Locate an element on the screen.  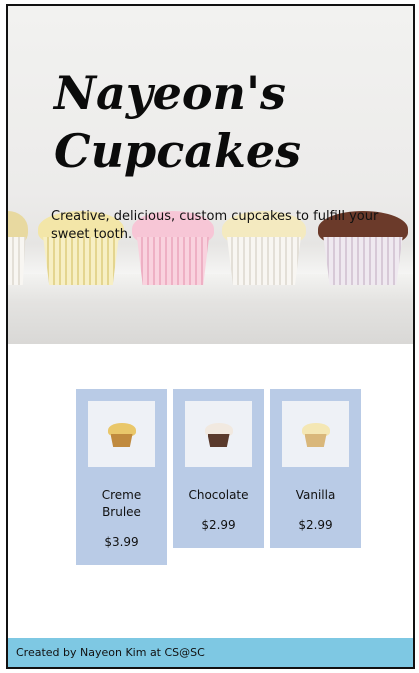
vanilla-cupcake-image is located at coordinates (315, 434).